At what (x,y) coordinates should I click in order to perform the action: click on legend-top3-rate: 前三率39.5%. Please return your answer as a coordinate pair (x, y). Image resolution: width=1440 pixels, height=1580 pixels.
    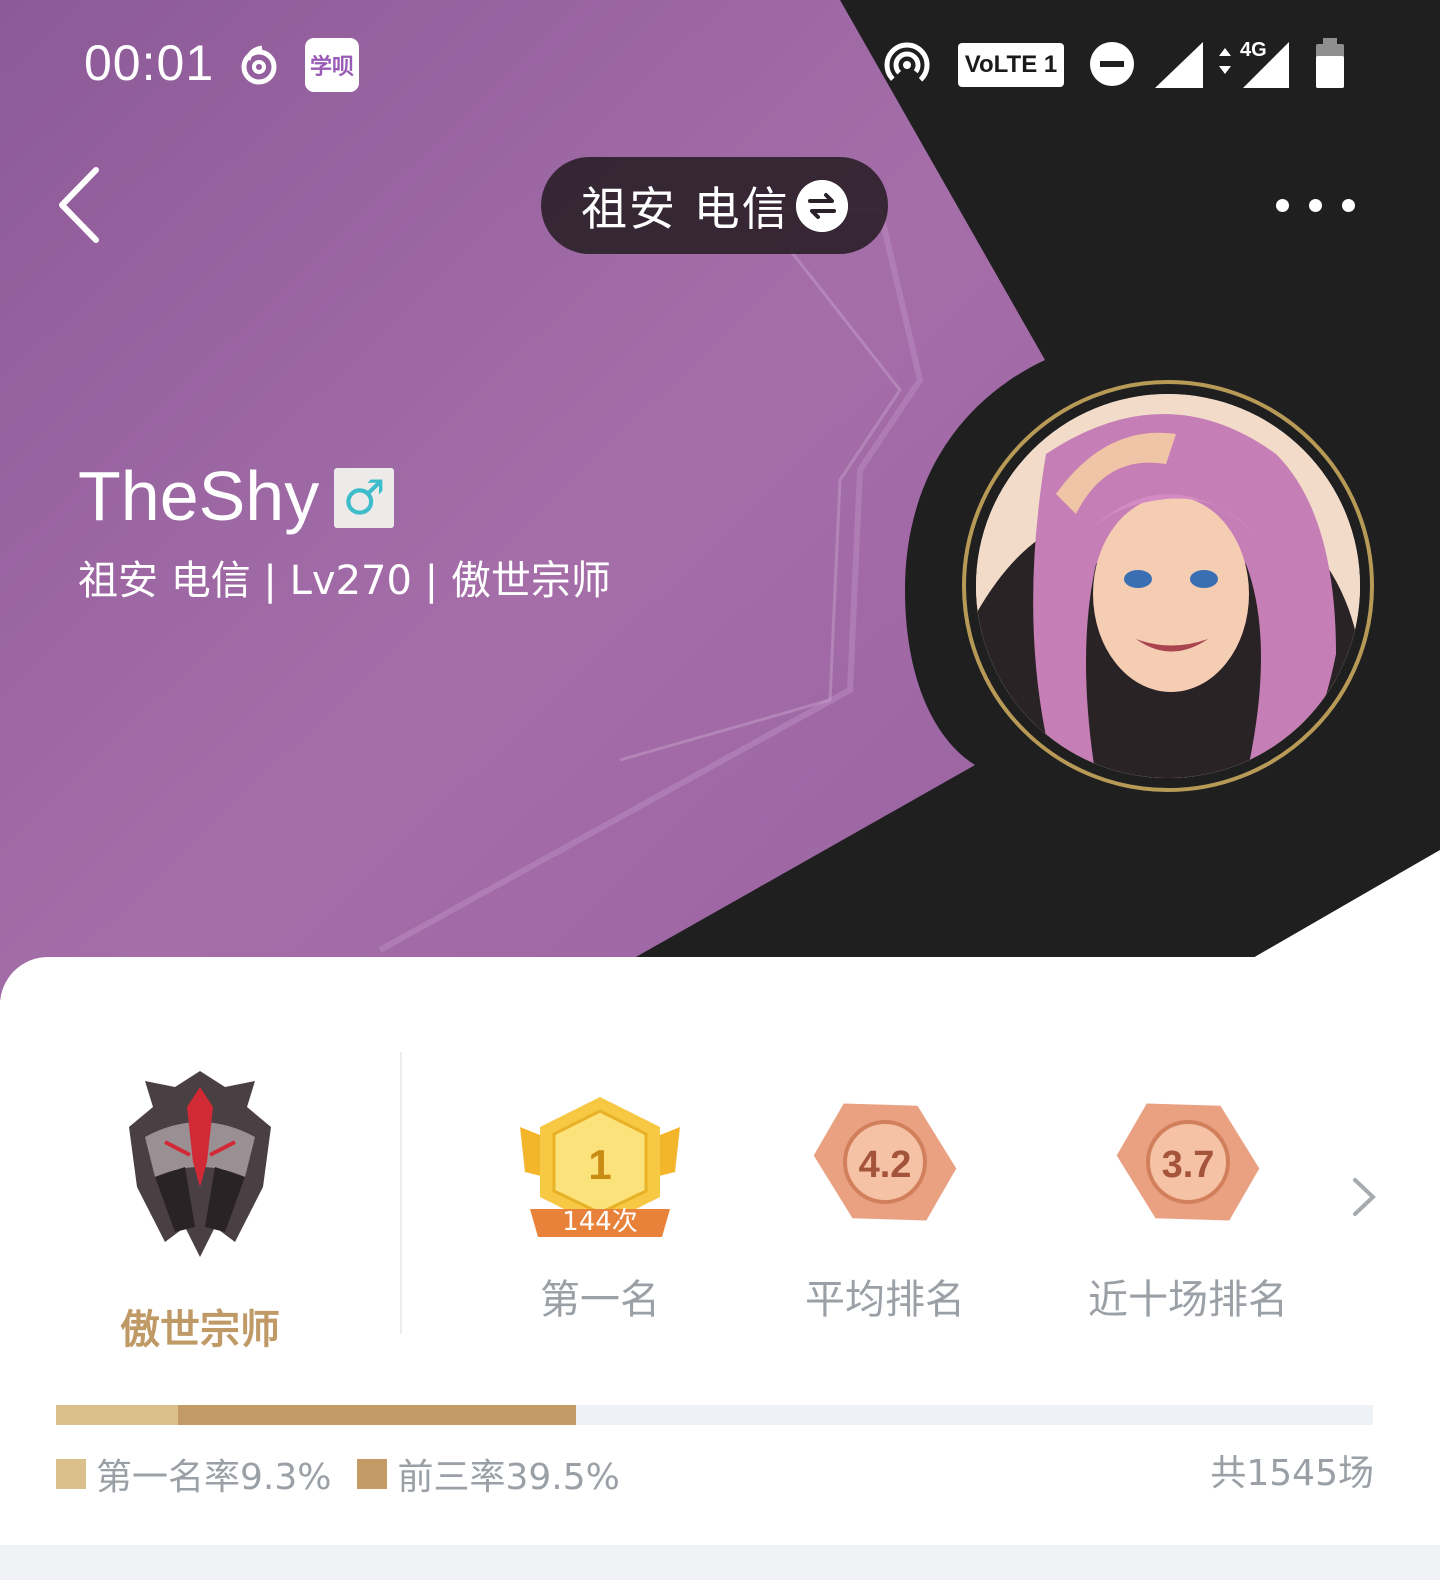
    Looking at the image, I should click on (488, 1474).